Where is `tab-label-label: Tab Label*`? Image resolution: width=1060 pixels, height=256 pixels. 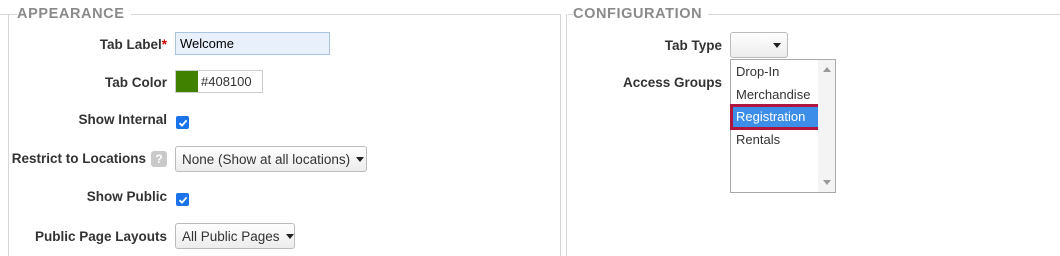
tab-label-label: Tab Label* is located at coordinates (133, 45).